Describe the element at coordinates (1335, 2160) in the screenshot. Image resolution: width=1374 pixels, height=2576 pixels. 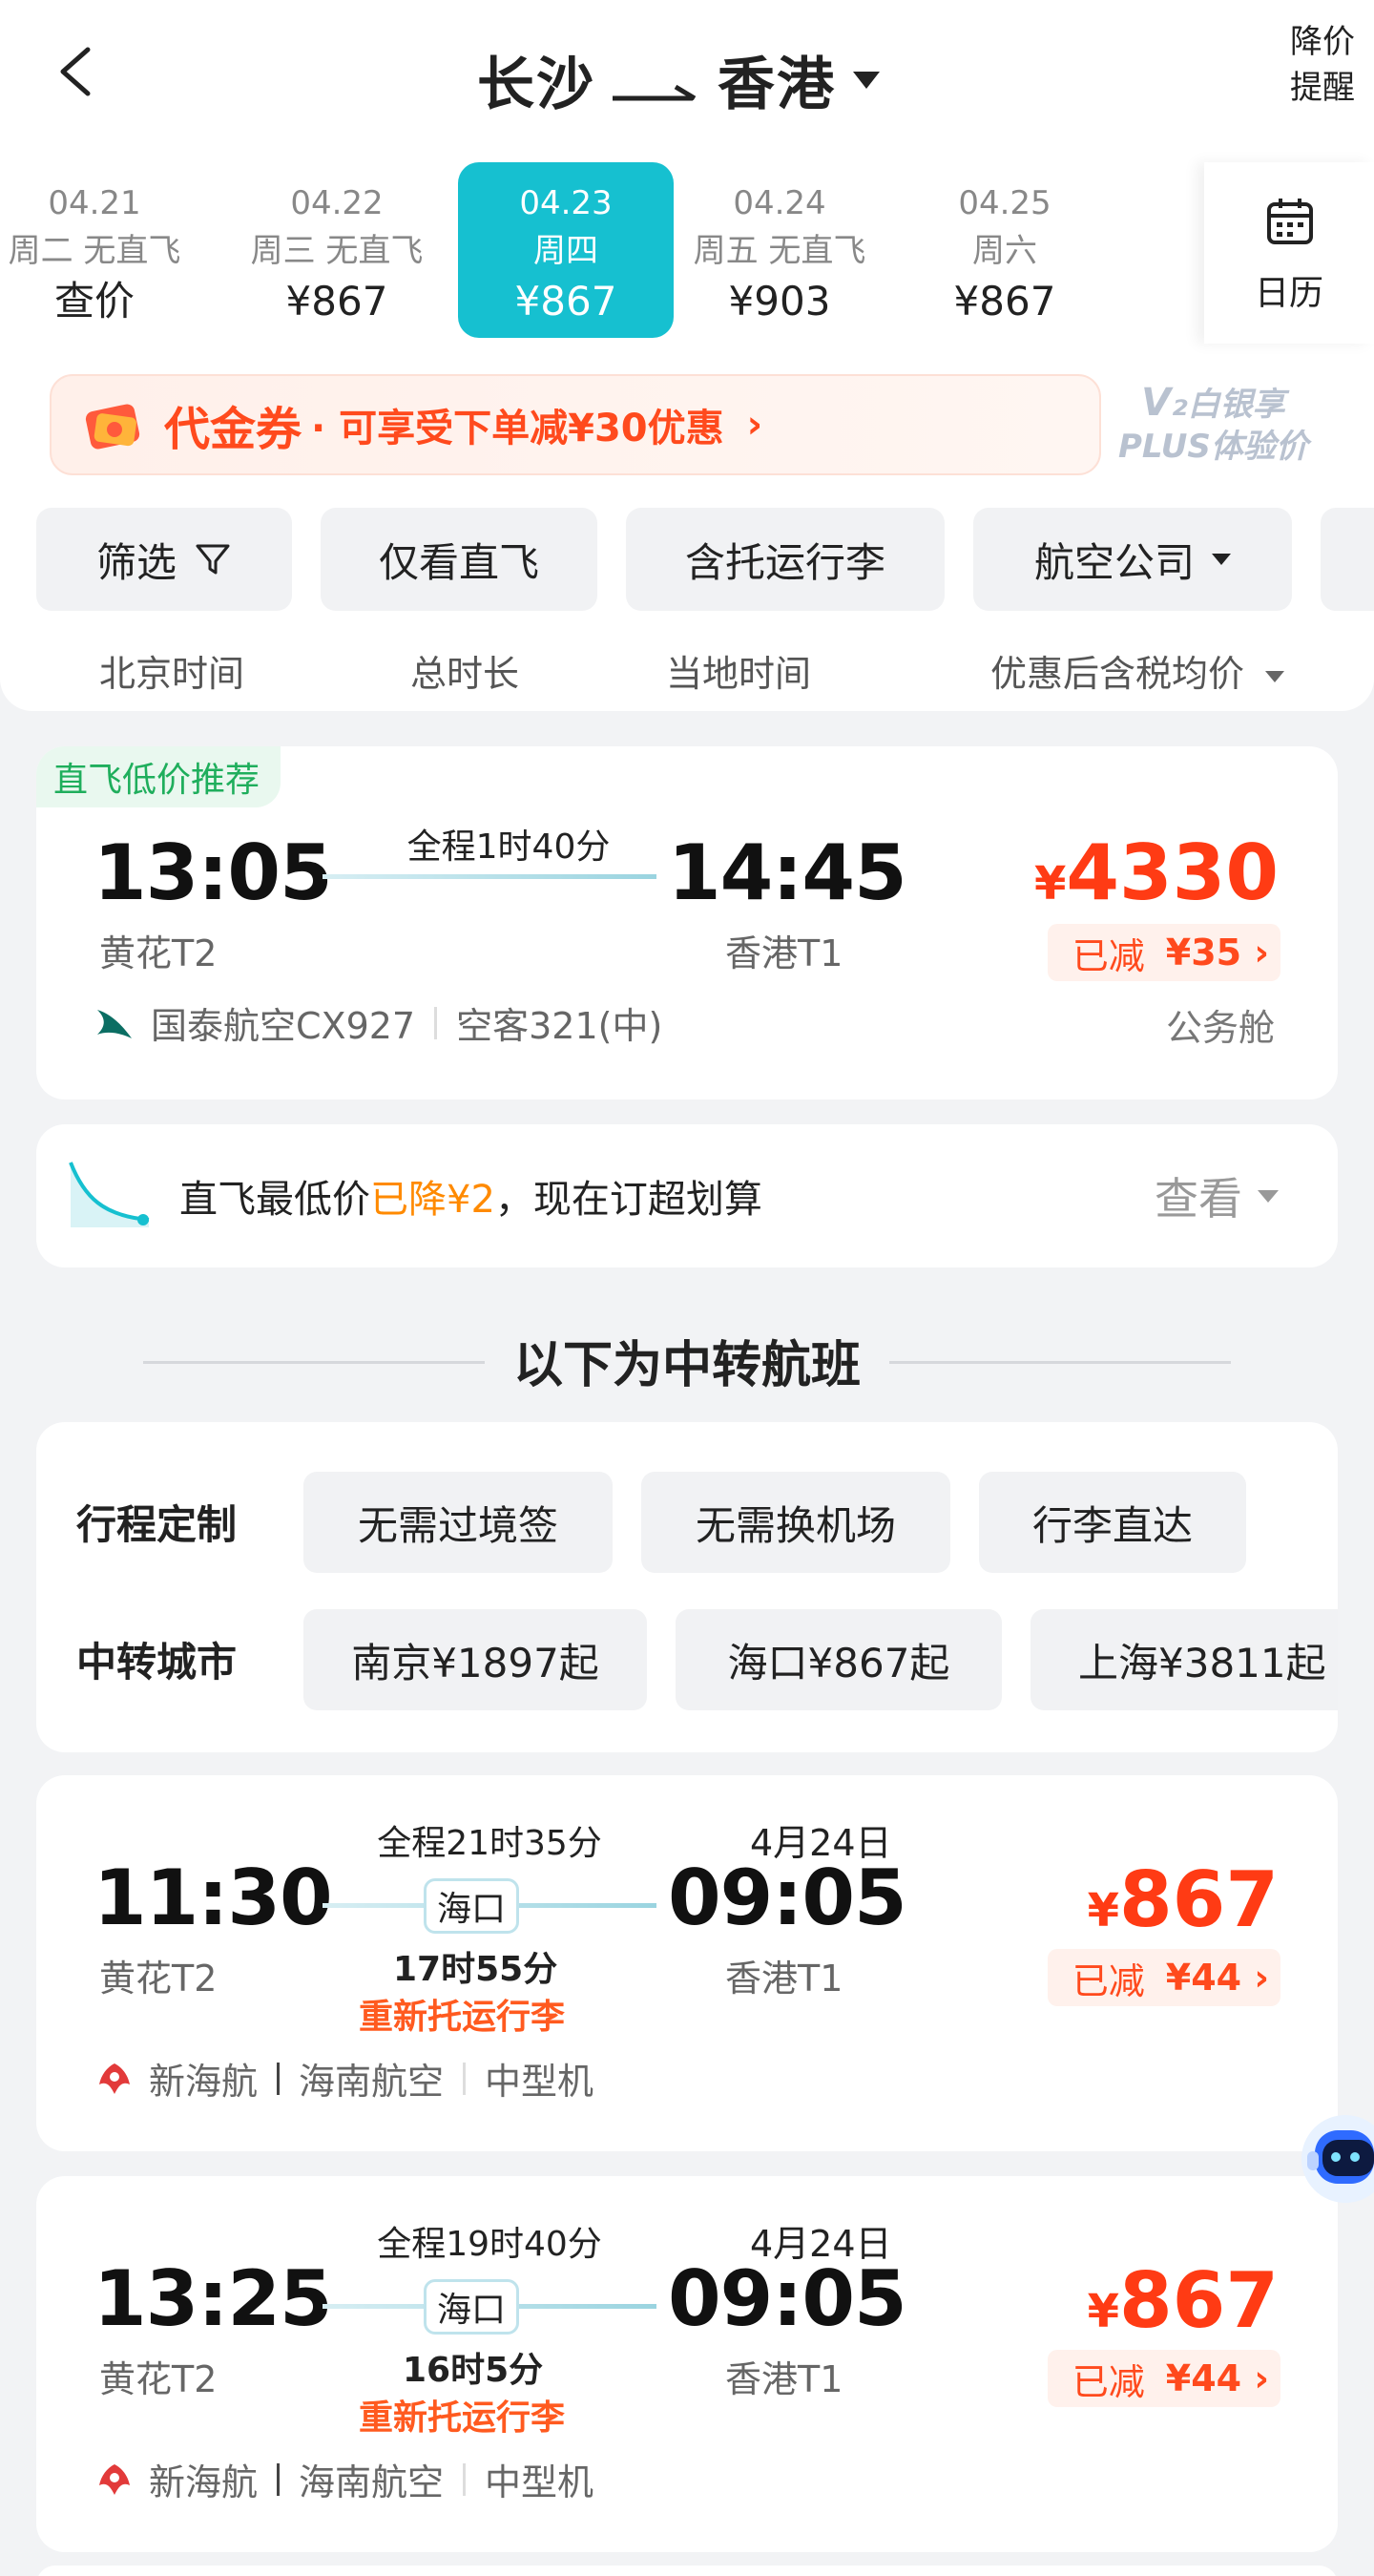
I see `assistant-robot-icon` at that location.